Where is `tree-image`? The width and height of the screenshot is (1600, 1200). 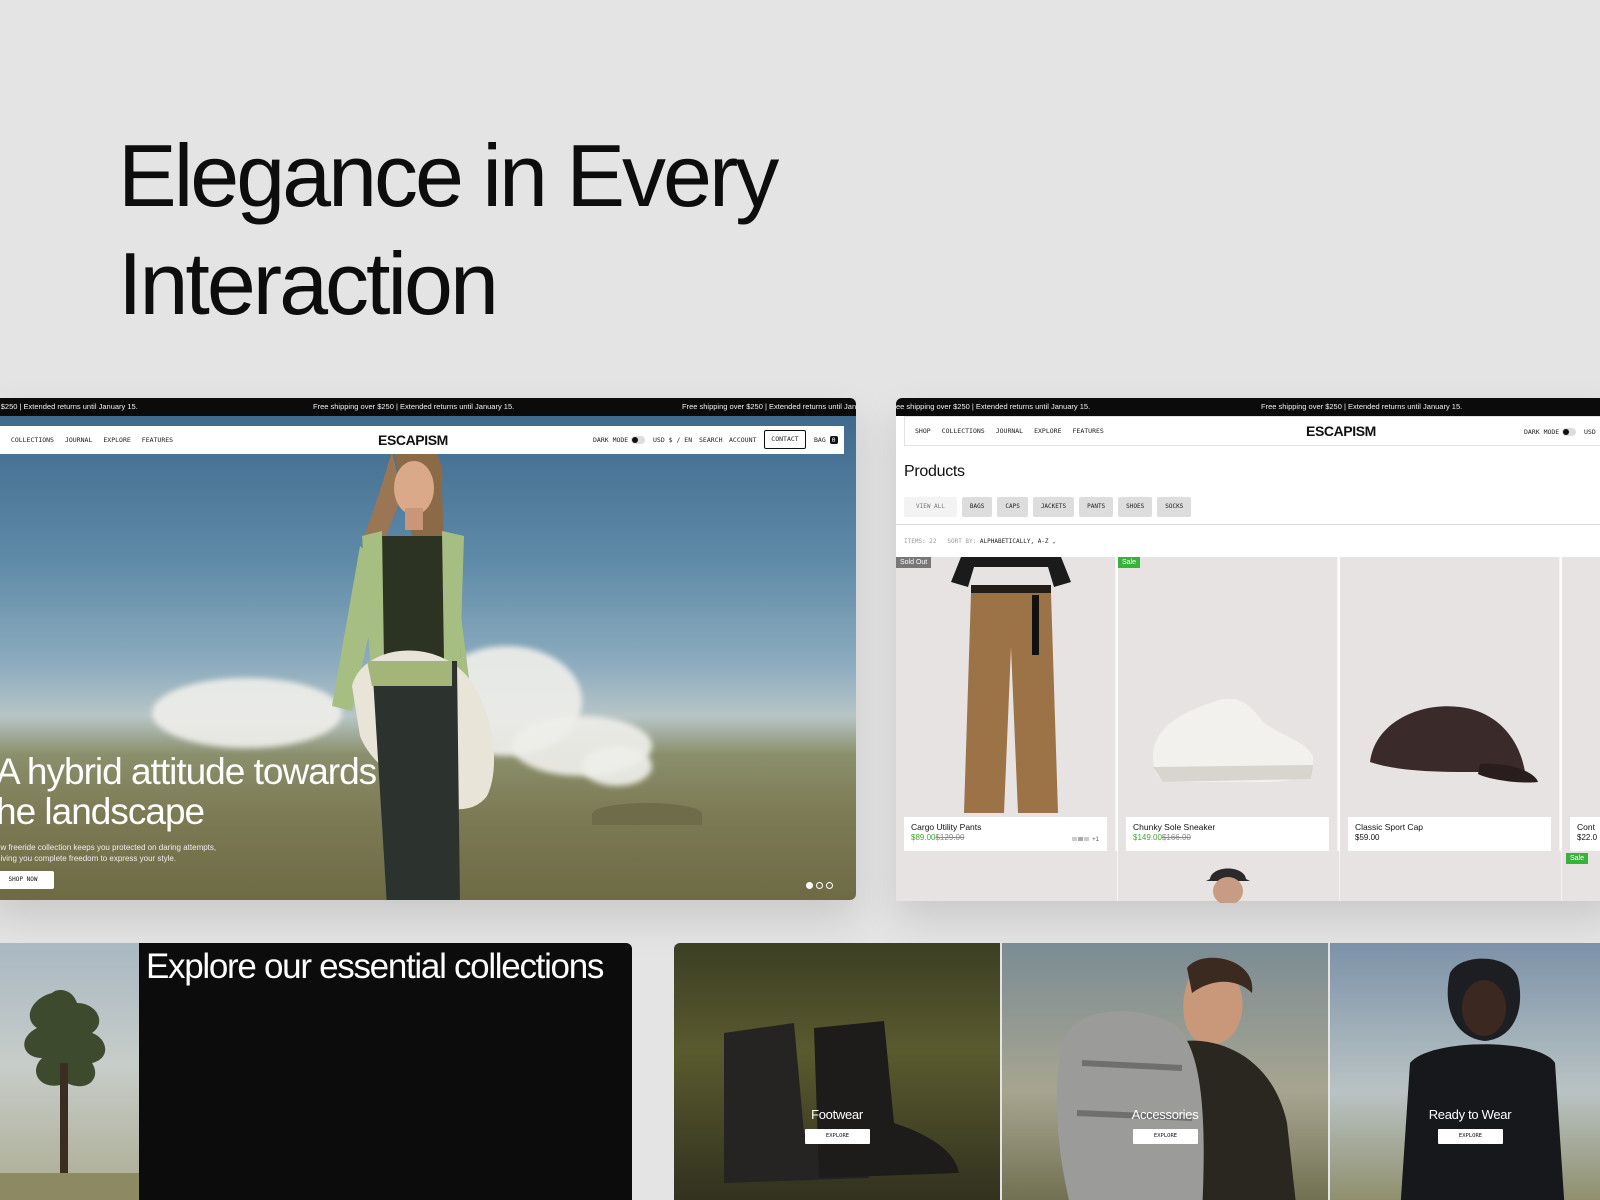
tree-image is located at coordinates (69, 1095).